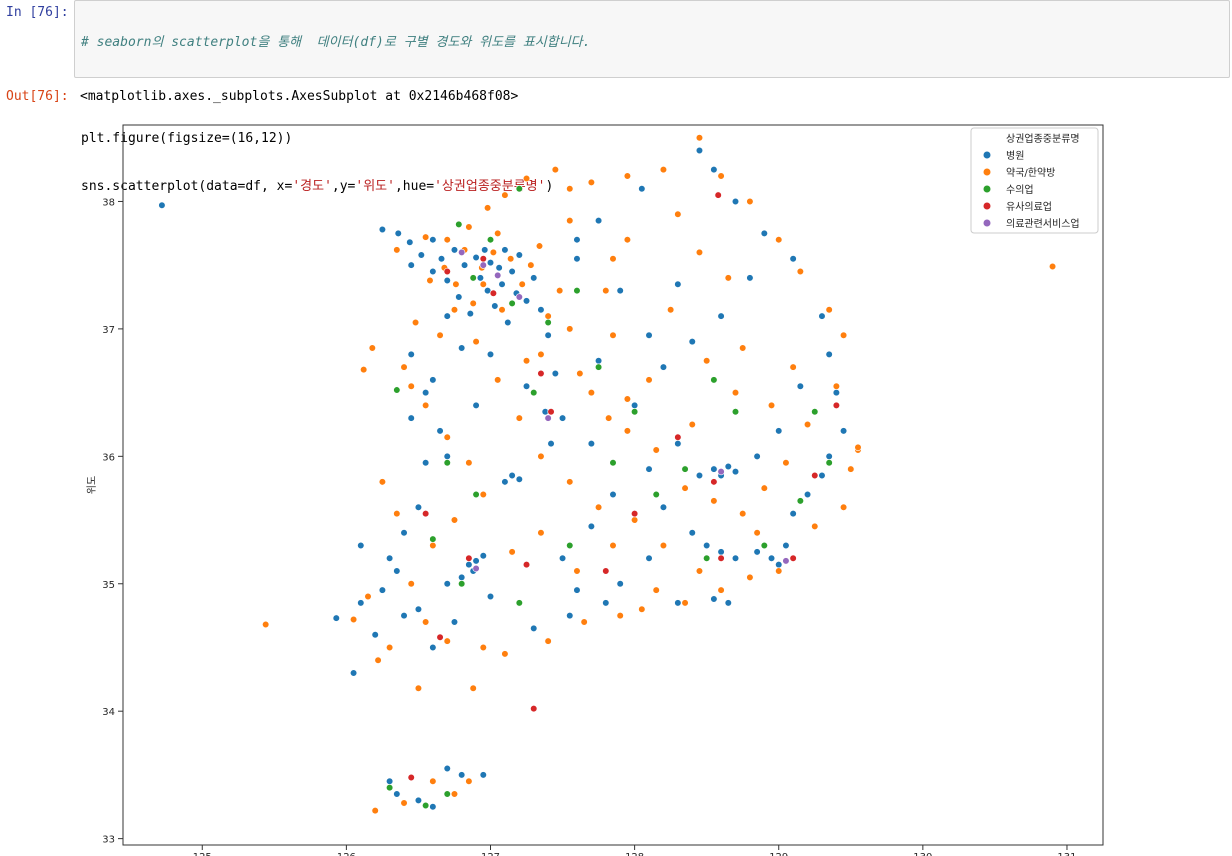  I want to click on legend-label: 유사의료업, so click(1029, 206).